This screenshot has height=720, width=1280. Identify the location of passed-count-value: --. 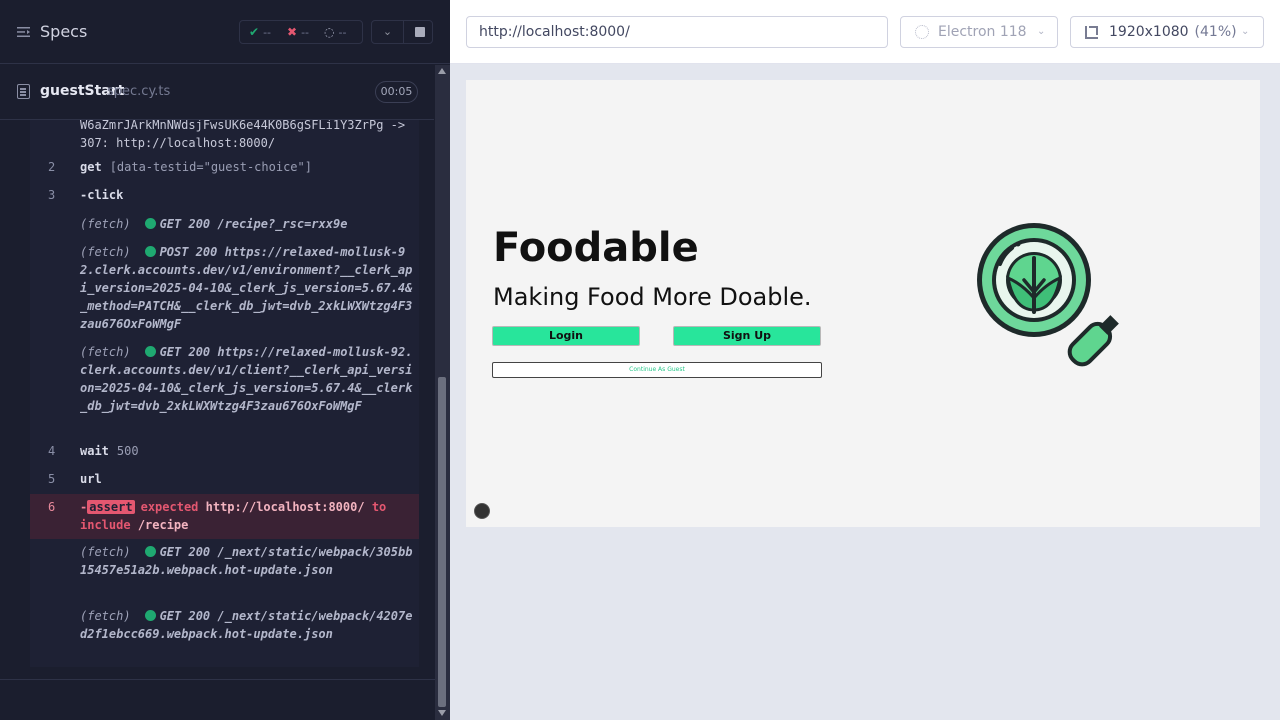
(267, 32).